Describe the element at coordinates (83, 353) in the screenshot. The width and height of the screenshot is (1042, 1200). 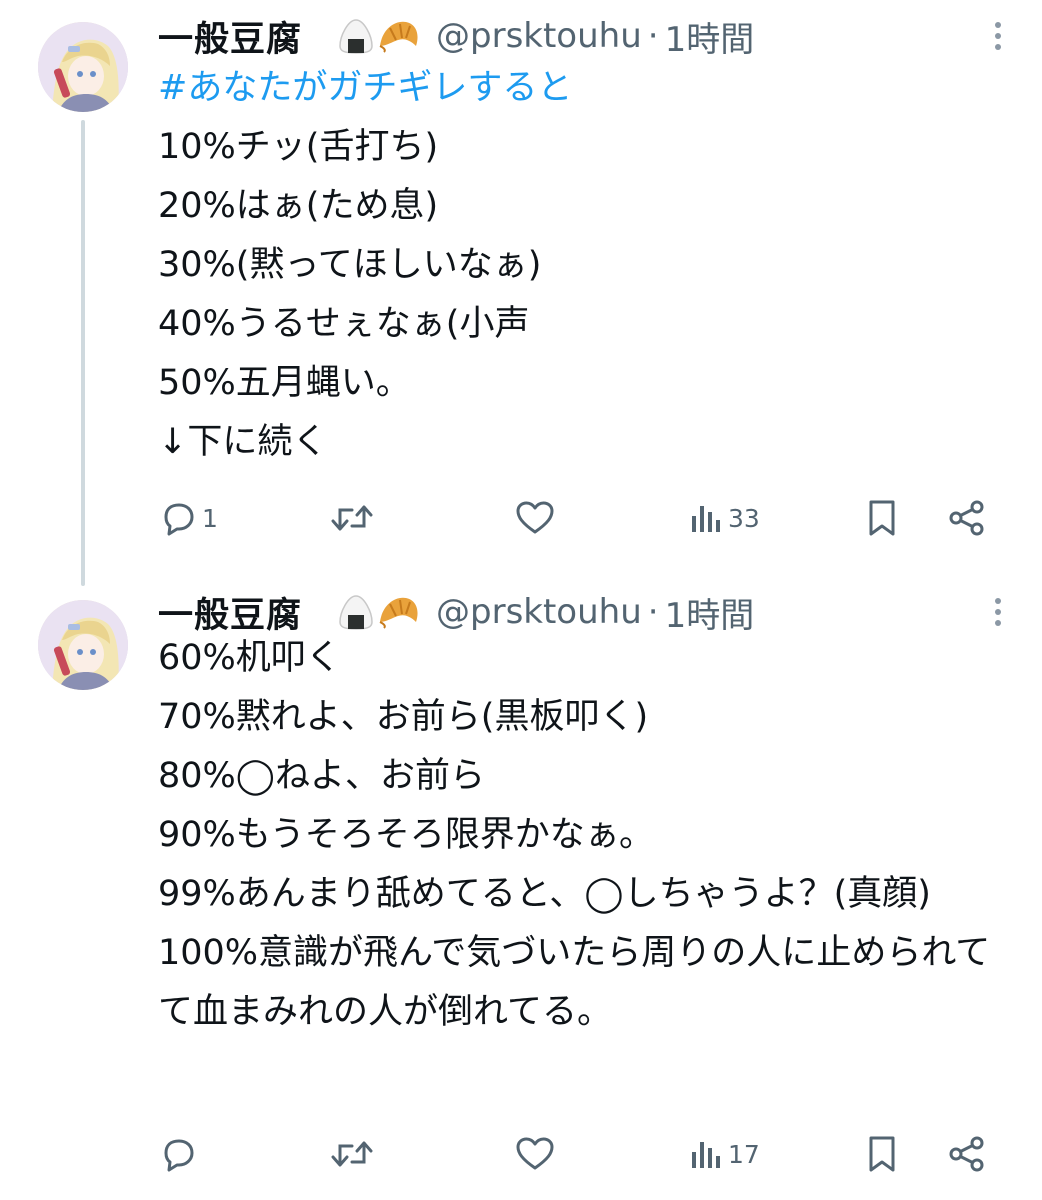
I see `thread-connector-line` at that location.